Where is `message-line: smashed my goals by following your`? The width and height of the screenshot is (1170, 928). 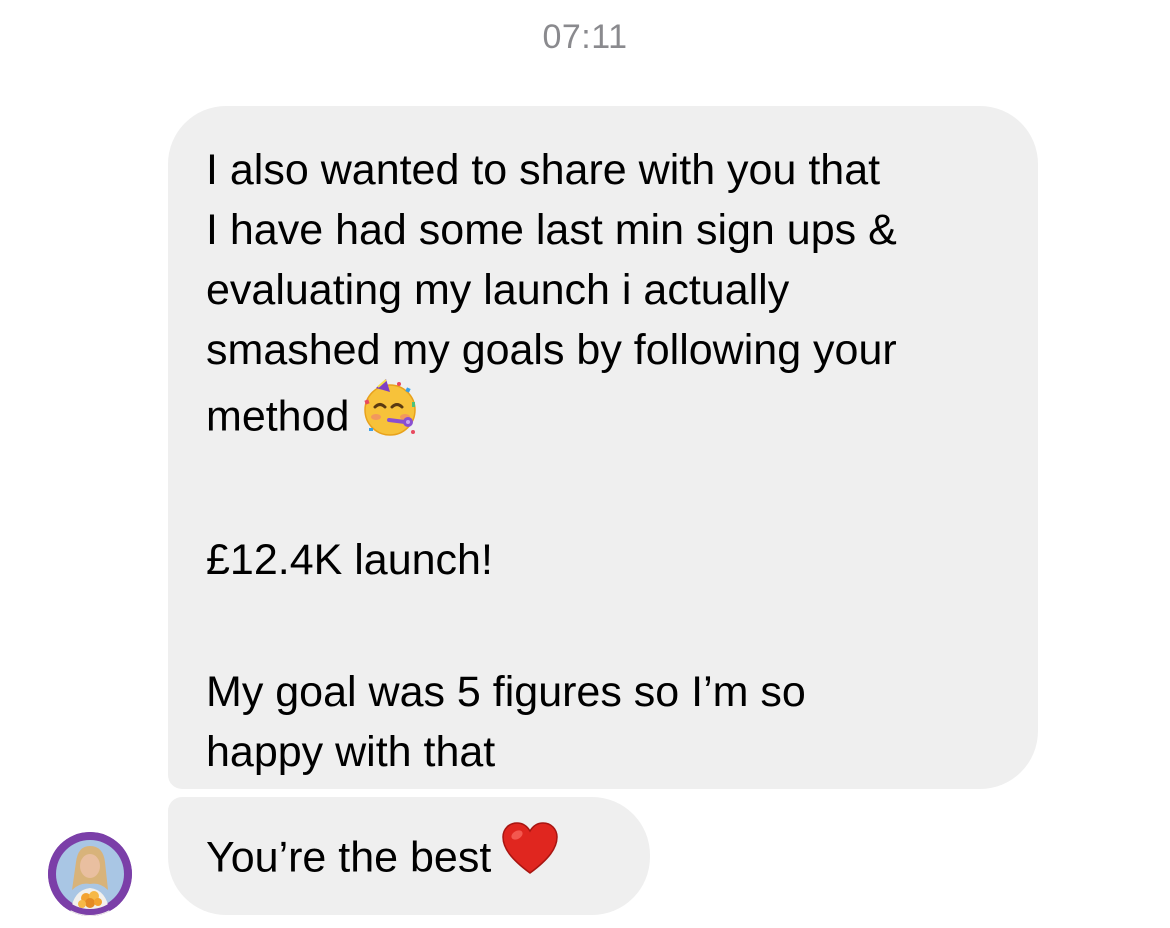
message-line: smashed my goals by following your is located at coordinates (551, 350).